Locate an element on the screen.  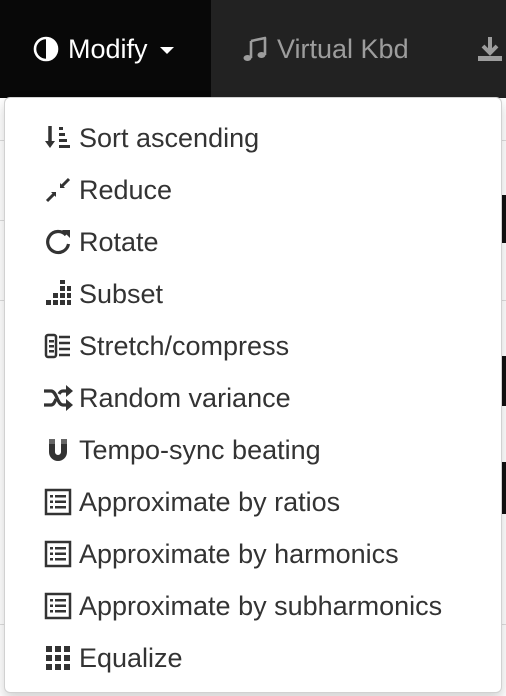
menu-item-label: Random variance is located at coordinates (185, 397).